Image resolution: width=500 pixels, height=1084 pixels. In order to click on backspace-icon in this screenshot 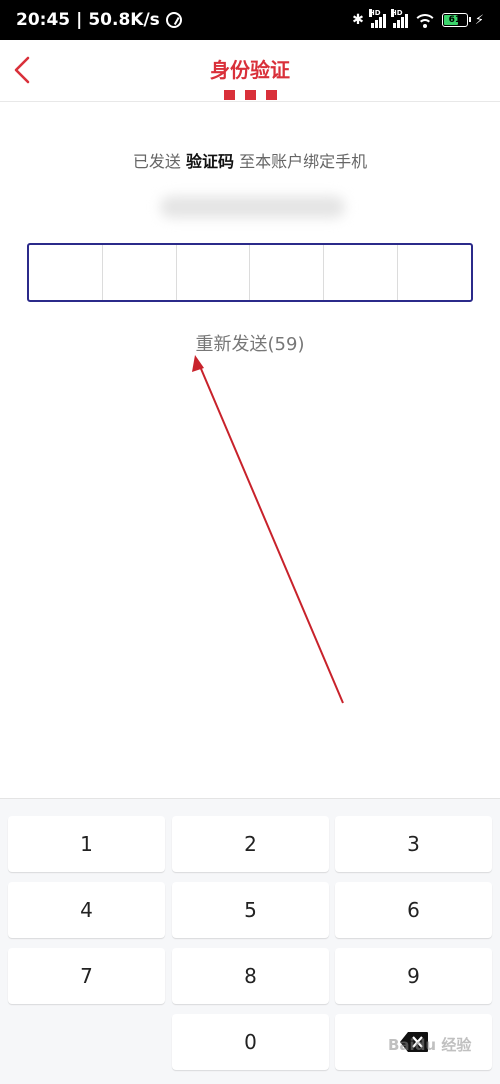, I will do `click(414, 1042)`.